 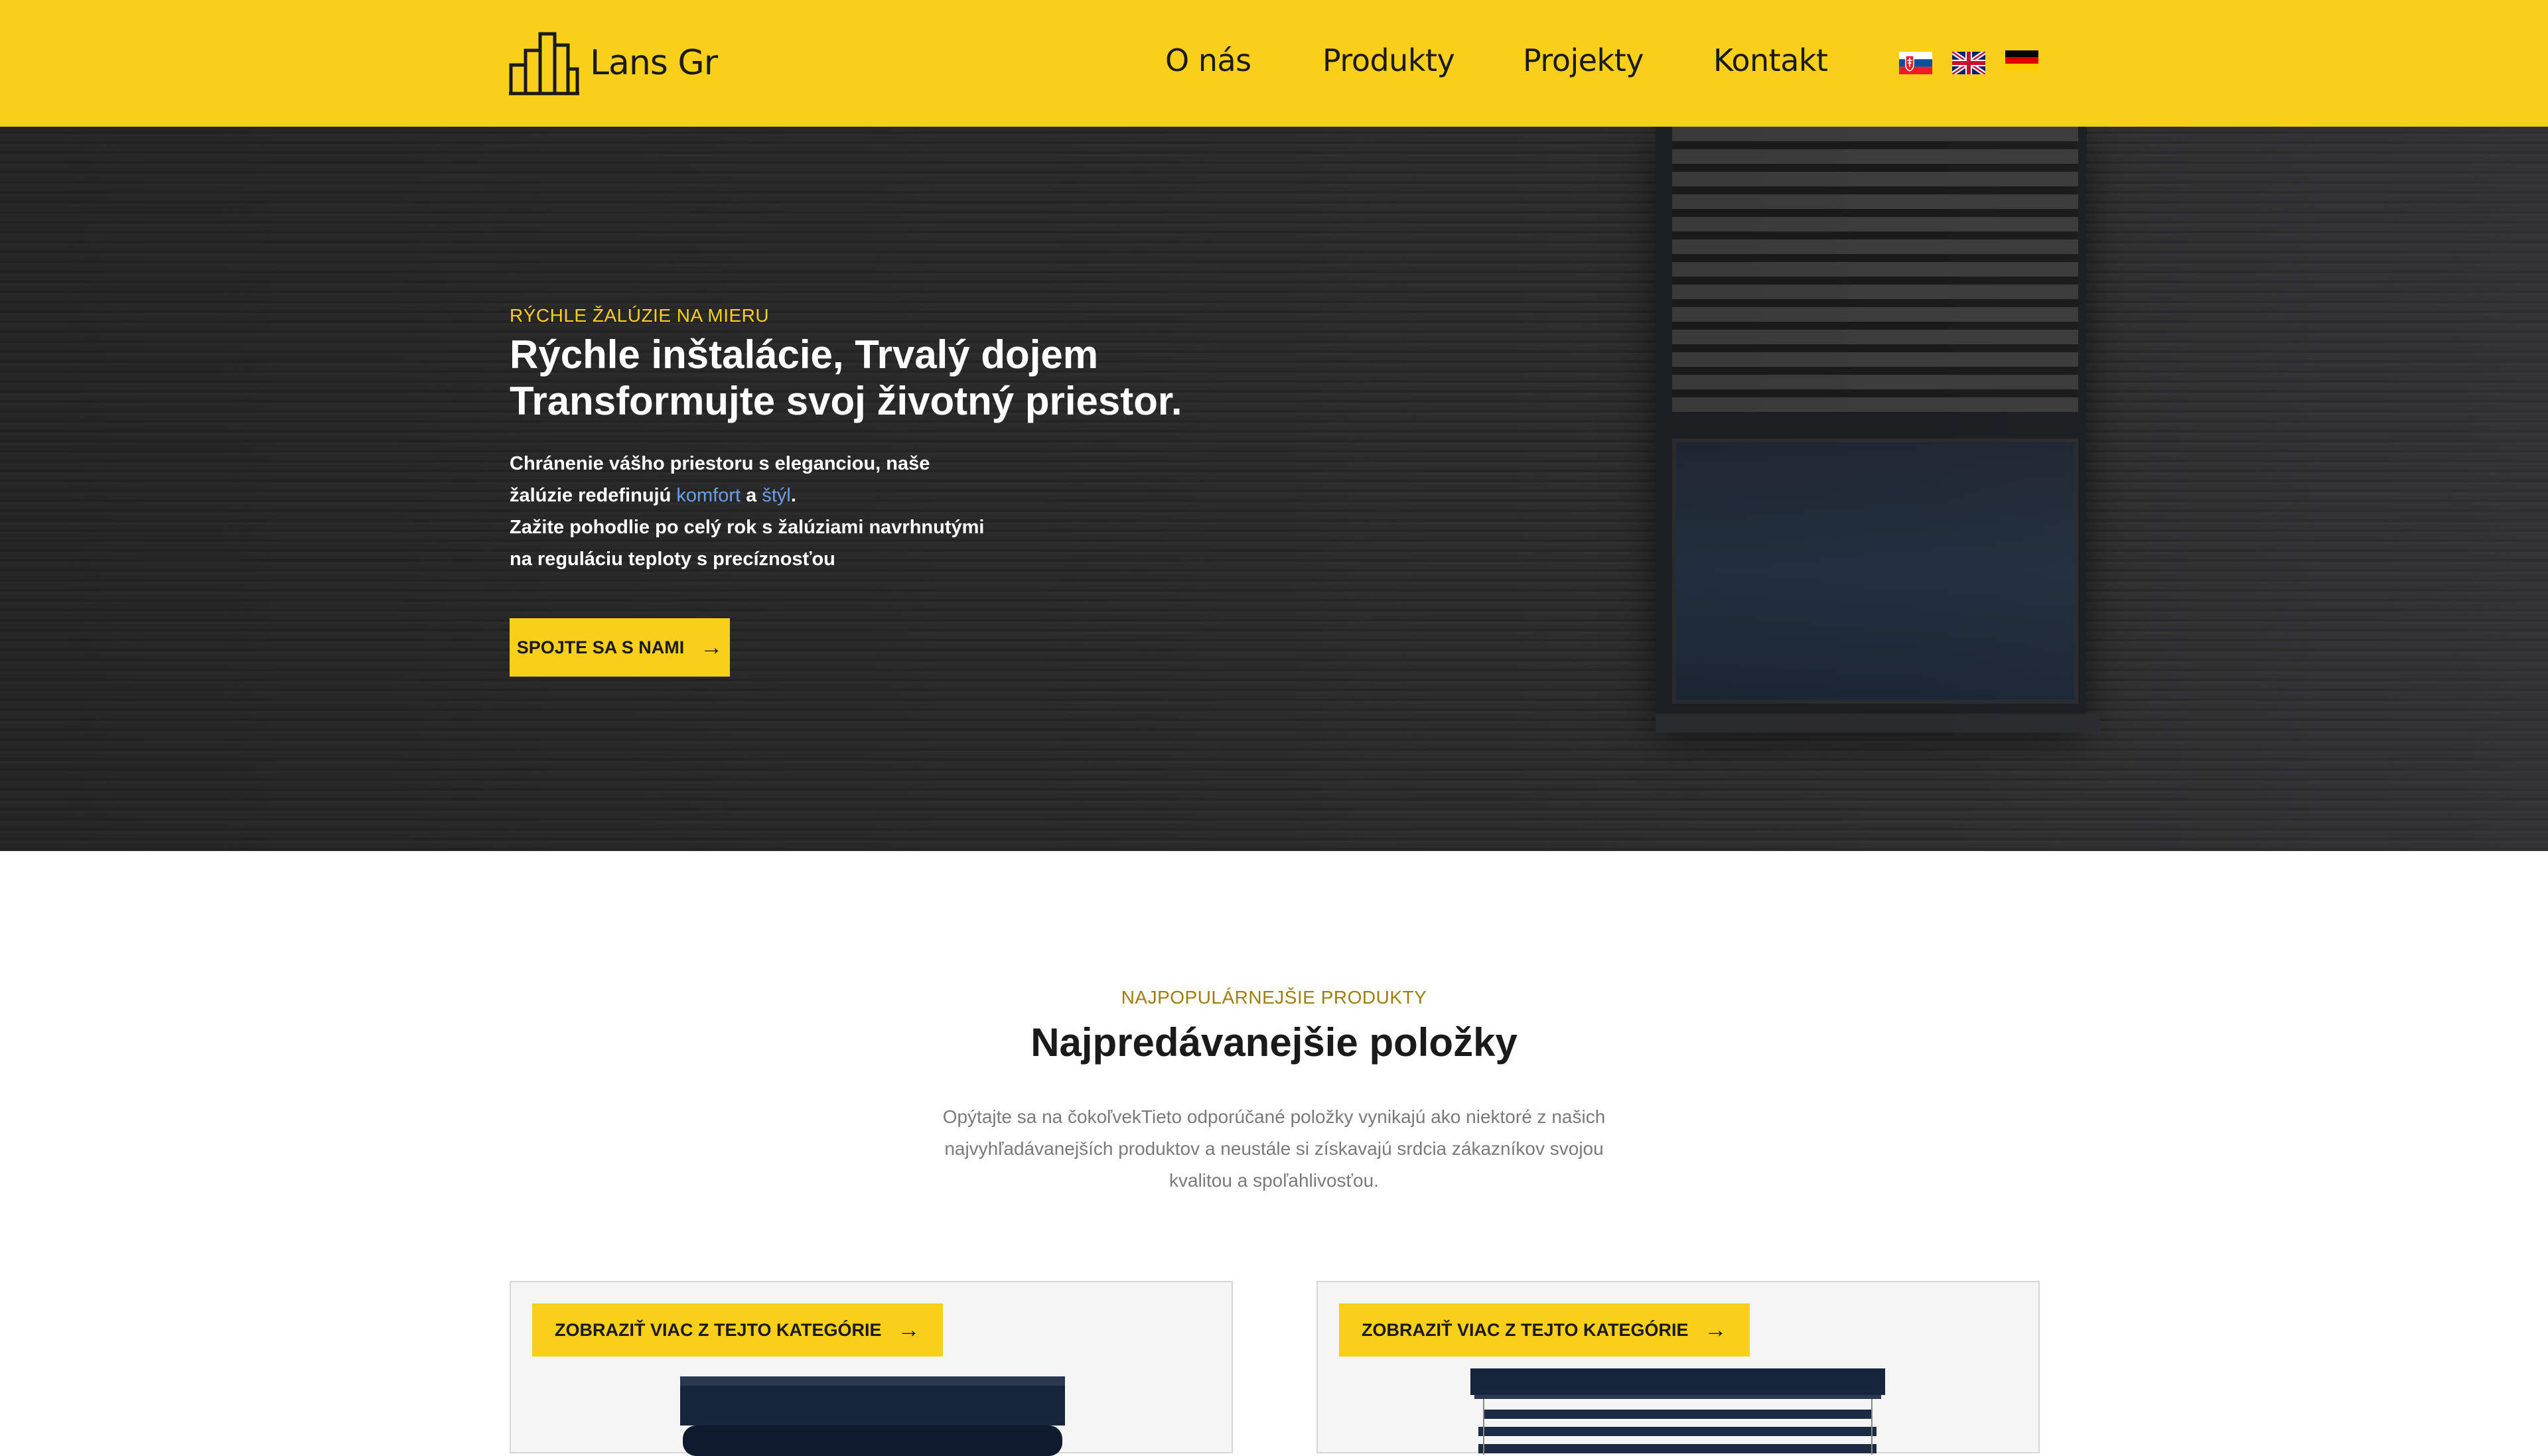 I want to click on products-title: Najpredávanejšie položky, so click(x=1274, y=1042).